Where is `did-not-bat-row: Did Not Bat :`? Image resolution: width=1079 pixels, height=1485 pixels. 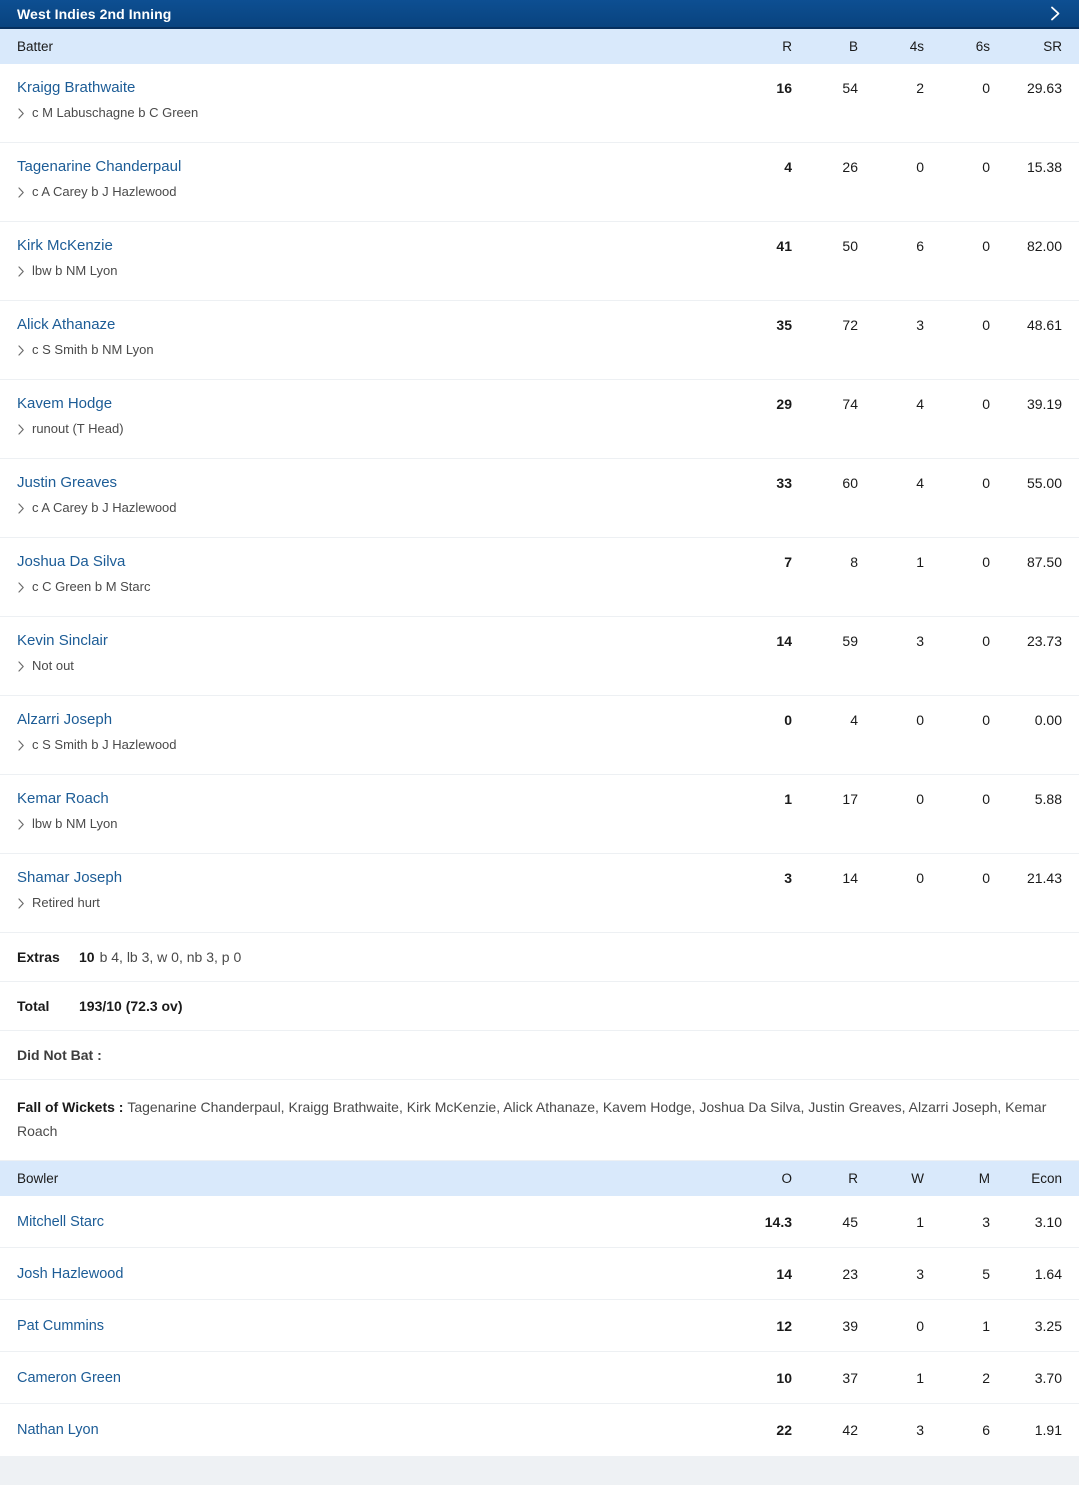
did-not-bat-row: Did Not Bat : is located at coordinates (539, 1055).